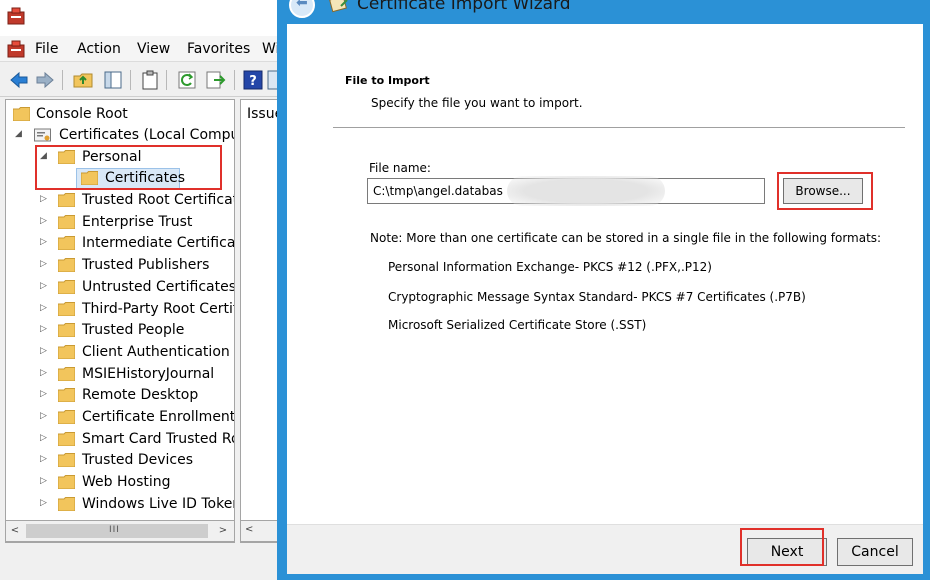 This screenshot has width=930, height=580. What do you see at coordinates (120, 395) in the screenshot?
I see `tree-item-store: ▷ Remote Desktop` at bounding box center [120, 395].